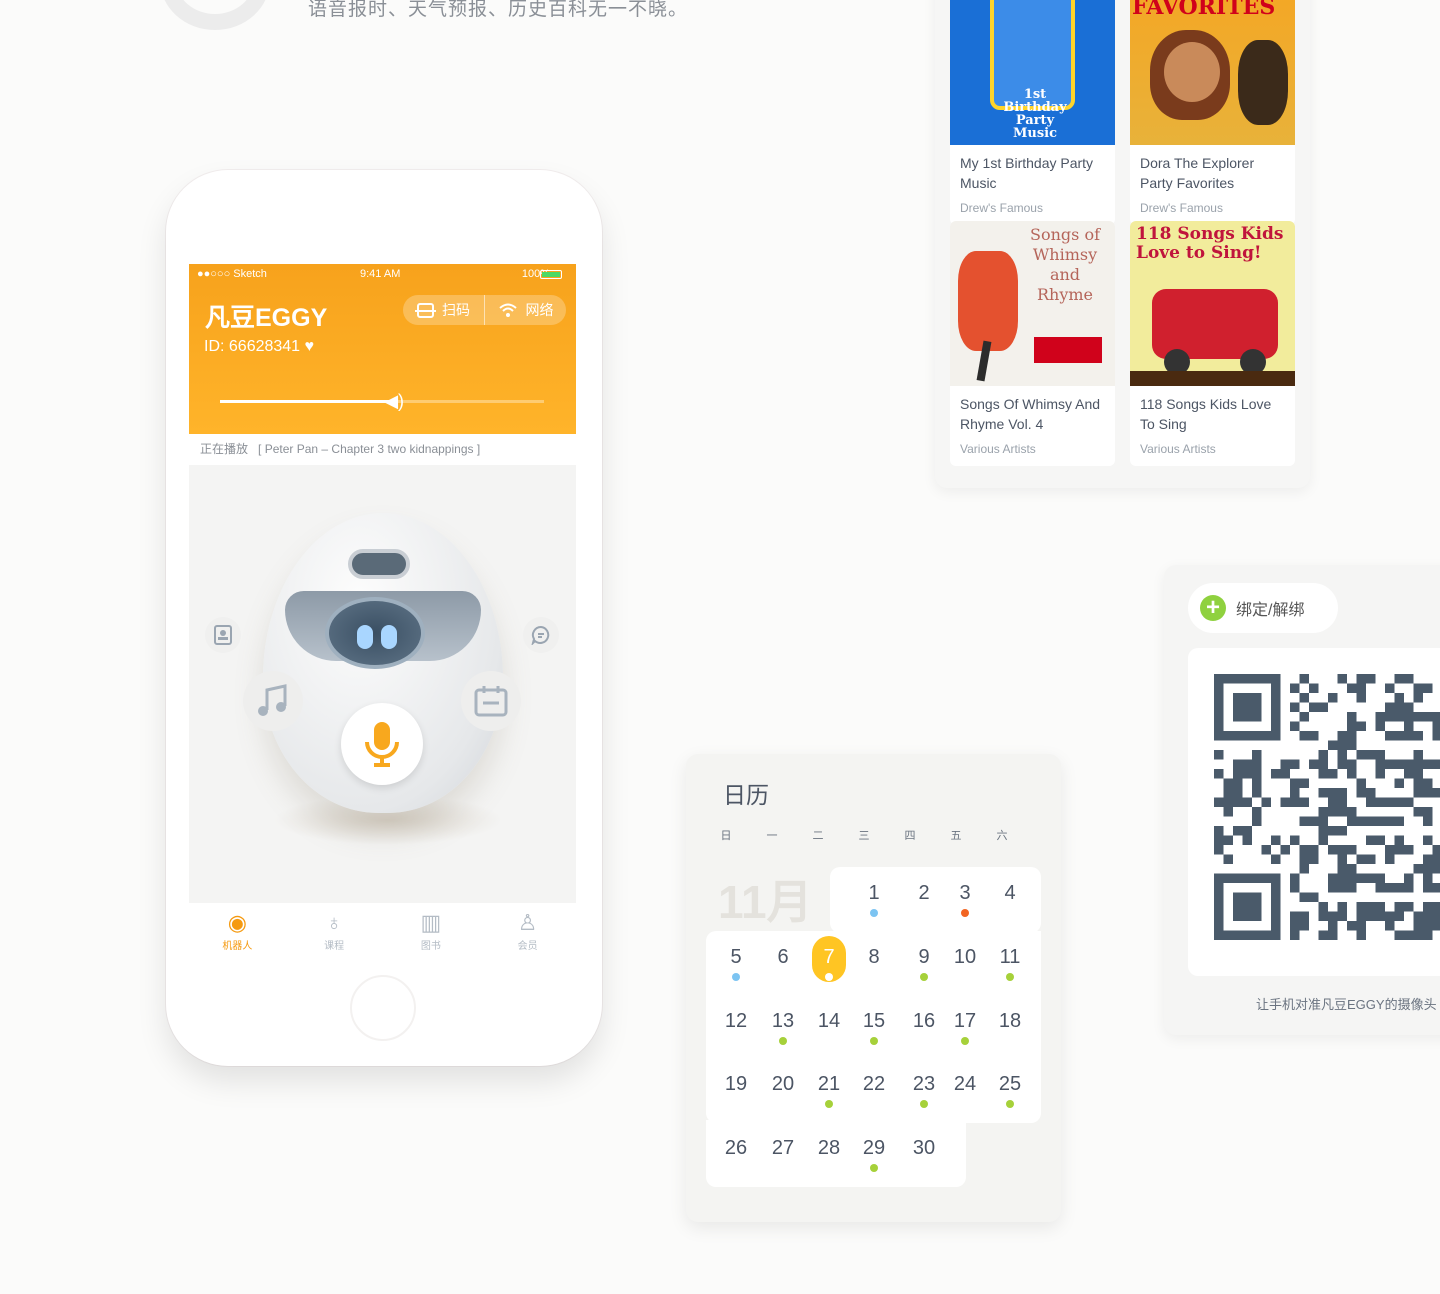 The height and width of the screenshot is (1294, 1440). What do you see at coordinates (1178, 449) in the screenshot?
I see `album-artist: Various Artists` at bounding box center [1178, 449].